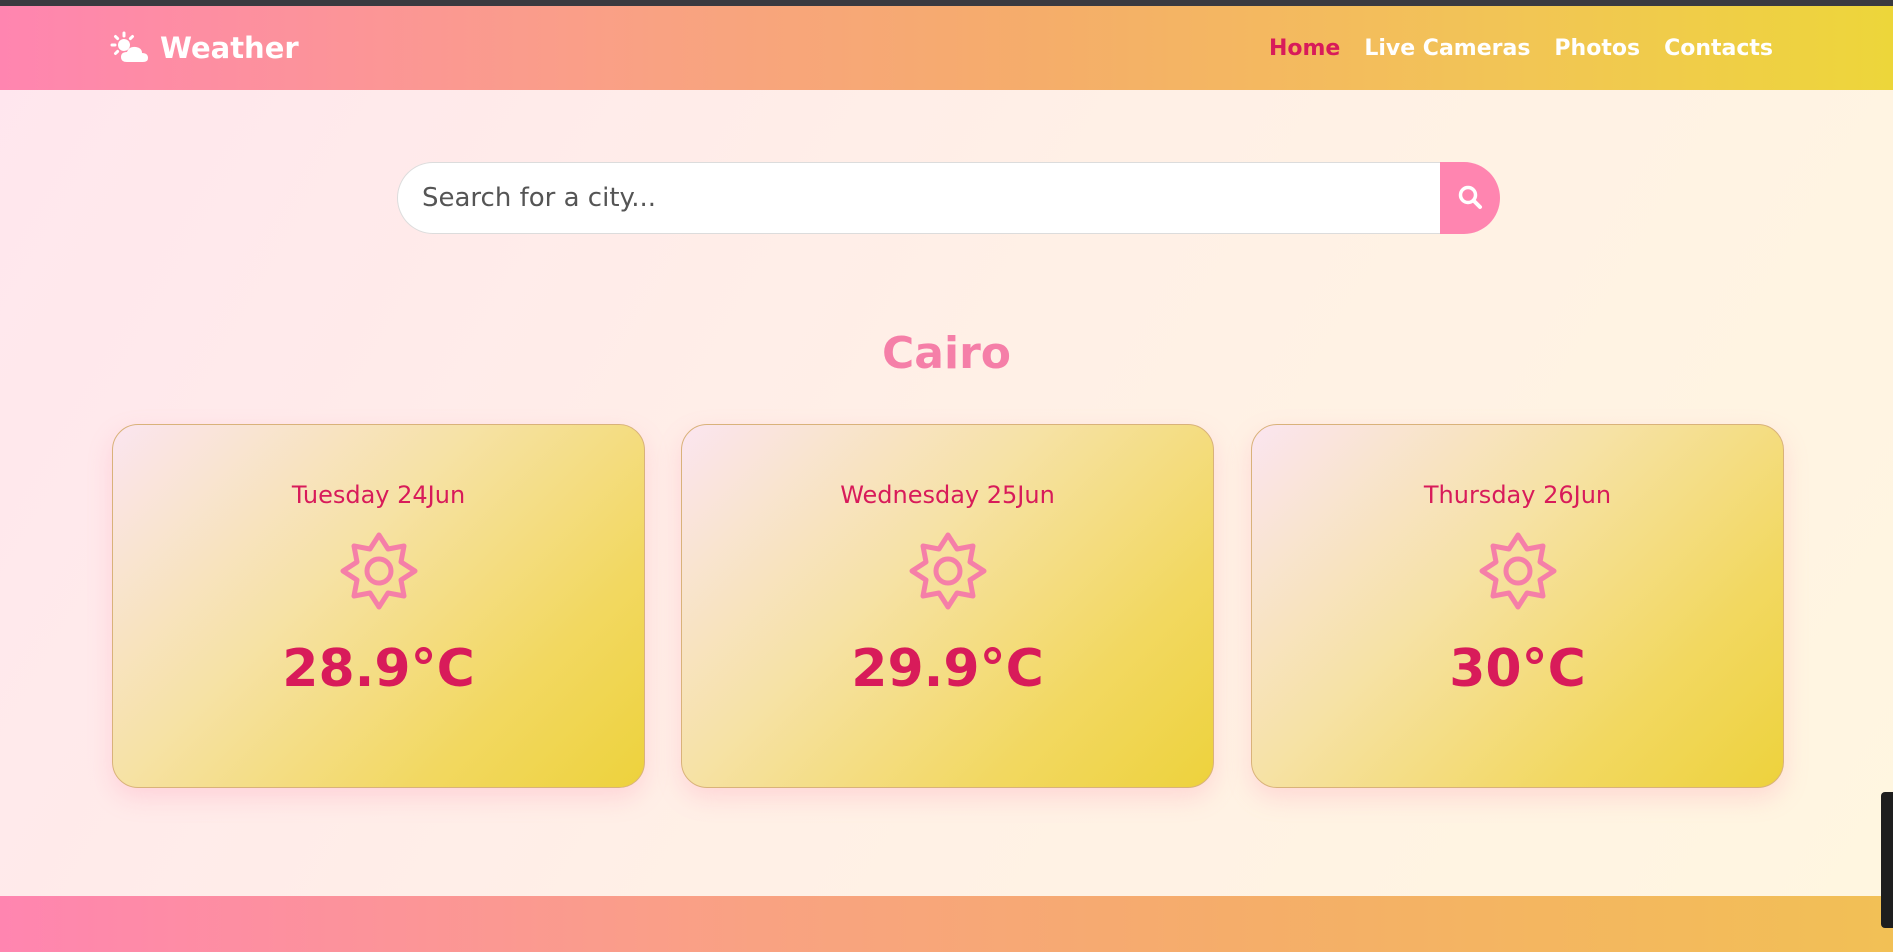 The height and width of the screenshot is (952, 1893). Describe the element at coordinates (946, 353) in the screenshot. I see `city-name: Cairo` at that location.